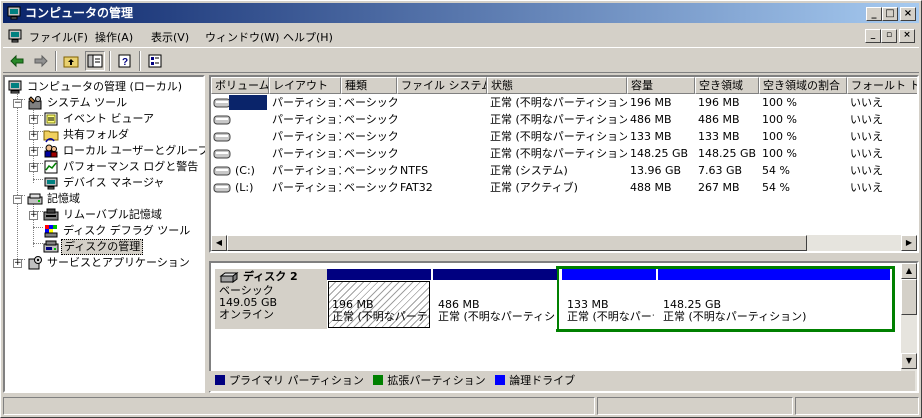  Describe the element at coordinates (461, 13) in the screenshot. I see `title-bar: コンピュータの管理 _ □ ×` at that location.